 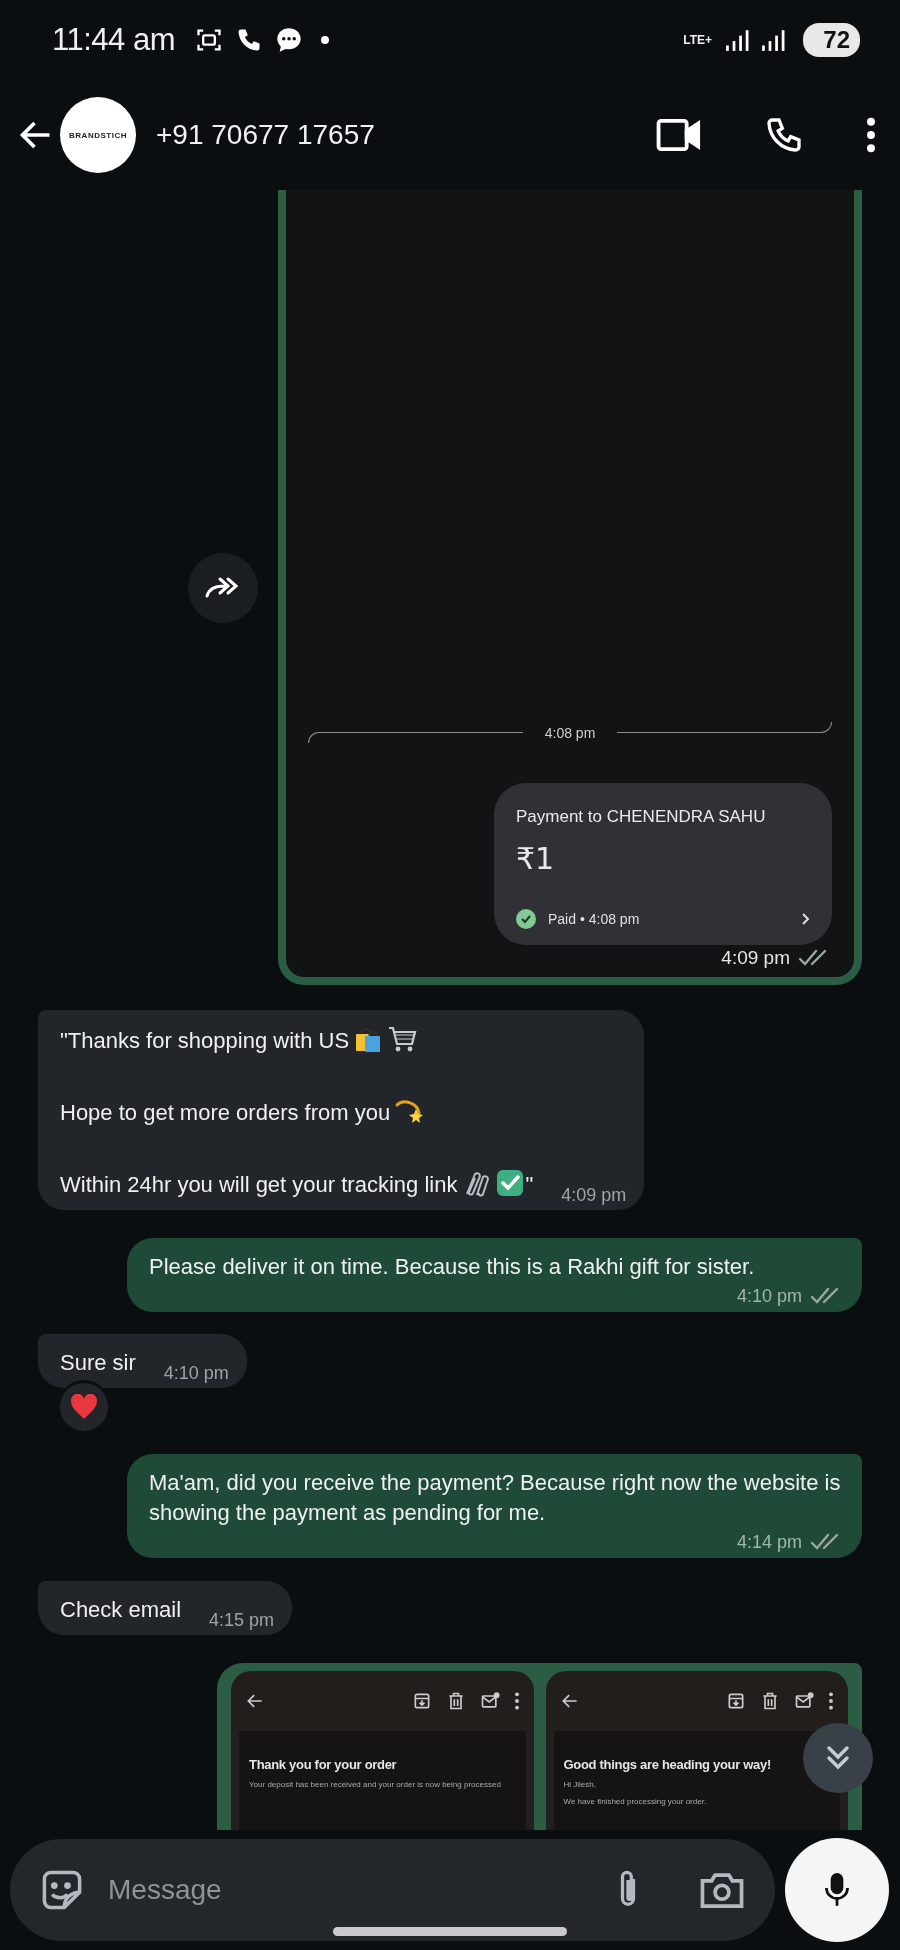 I want to click on clock-time: 11:44 am, so click(x=113, y=40).